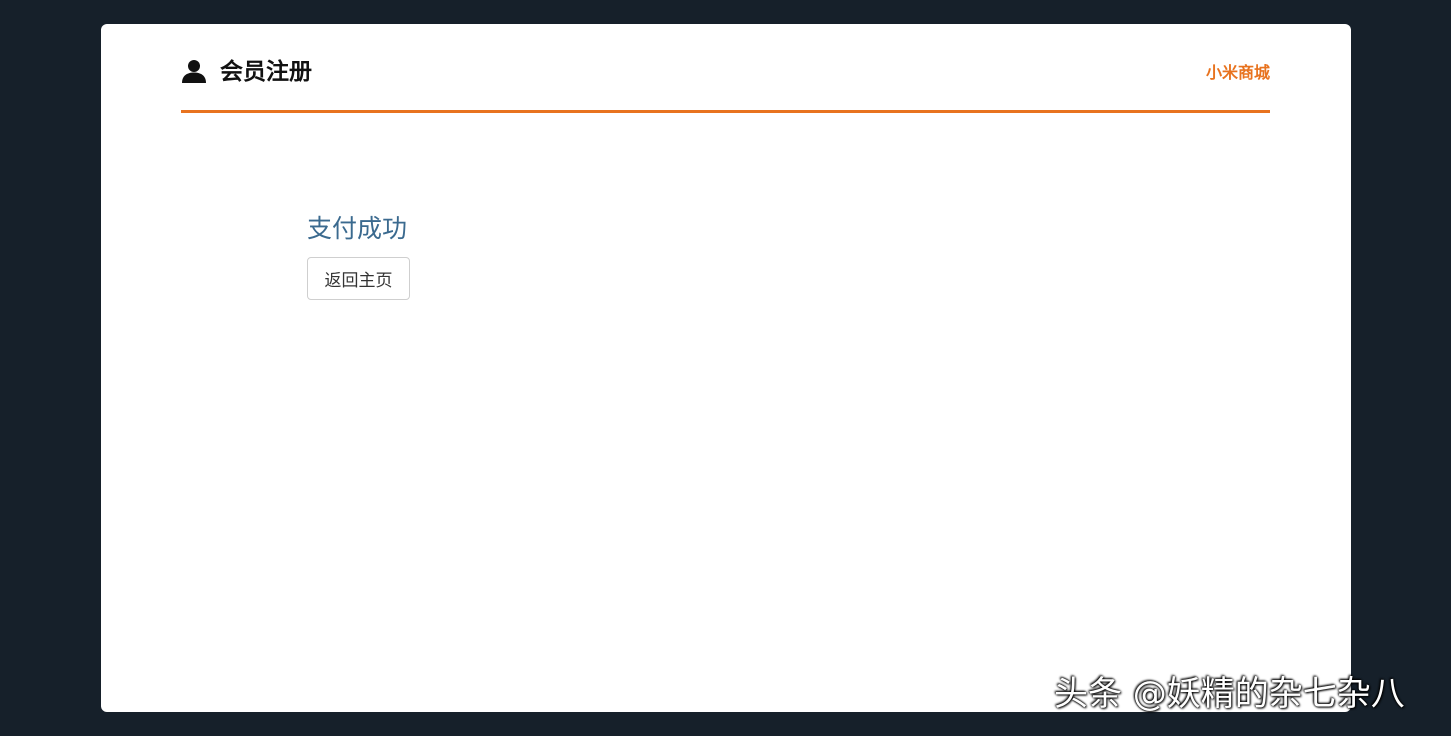  Describe the element at coordinates (266, 72) in the screenshot. I see `page-title: 会员注册` at that location.